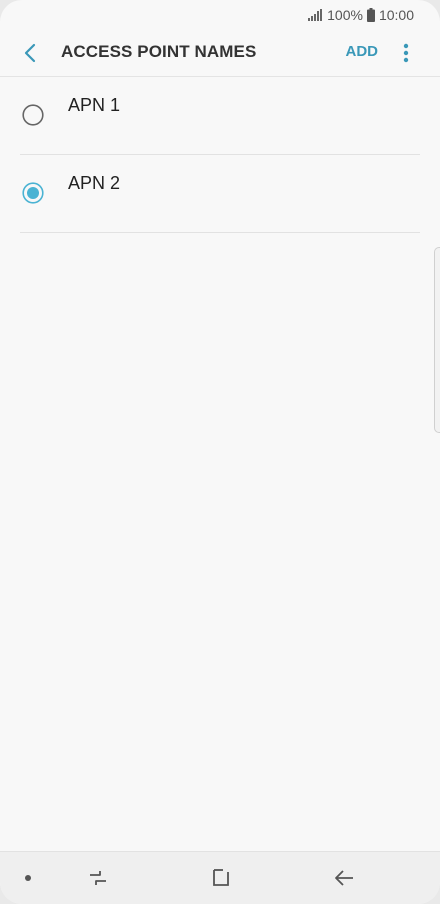 The image size is (440, 904). I want to click on back-arrow-icon, so click(30, 53).